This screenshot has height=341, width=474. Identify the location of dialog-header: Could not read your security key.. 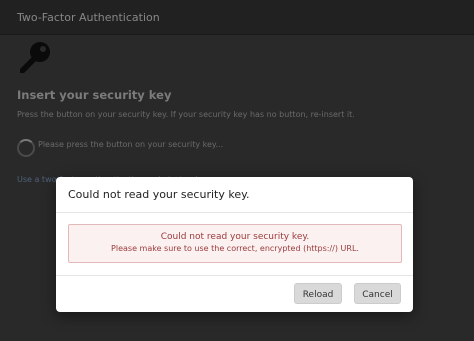
(234, 195).